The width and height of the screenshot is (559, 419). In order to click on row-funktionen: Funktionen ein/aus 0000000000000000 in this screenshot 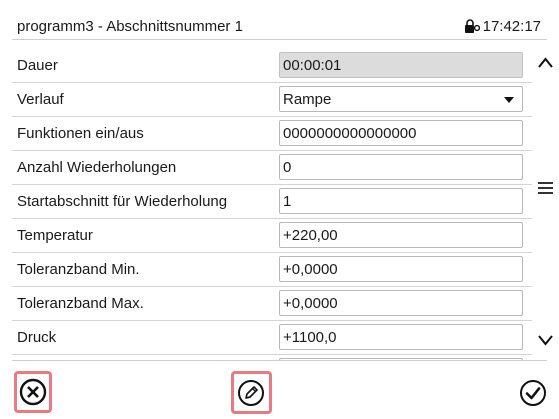, I will do `click(272, 134)`.